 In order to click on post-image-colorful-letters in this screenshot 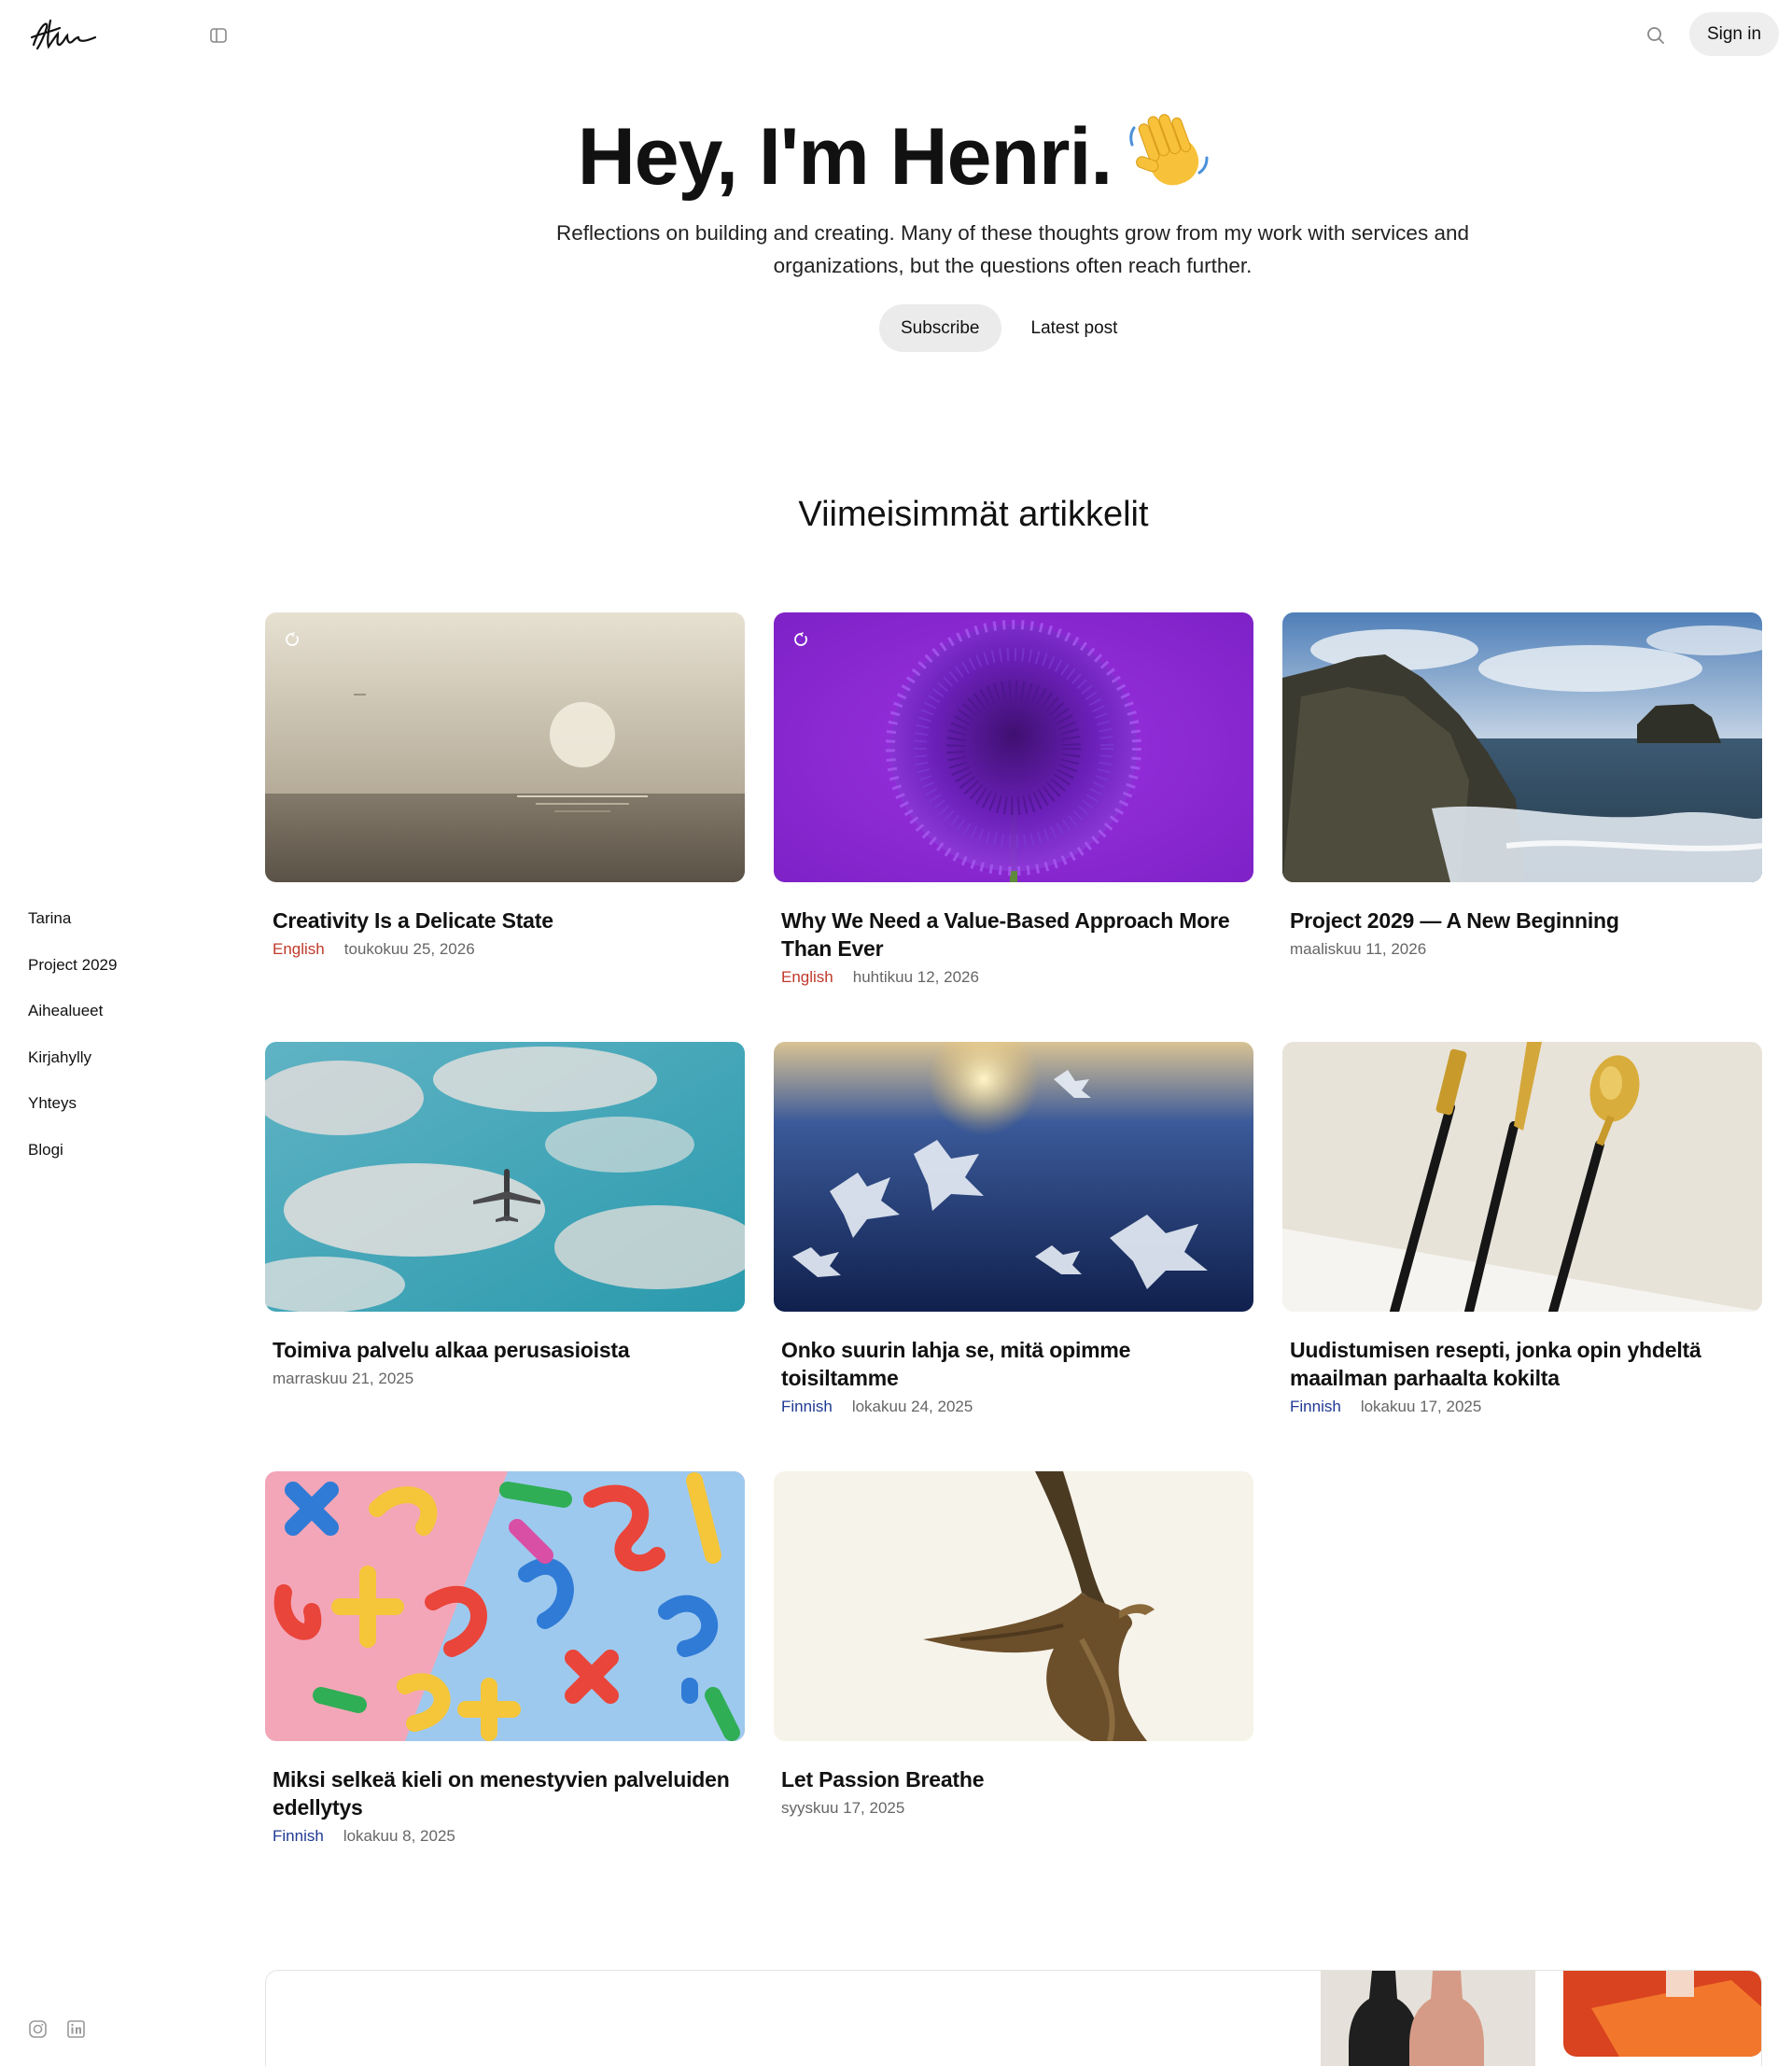, I will do `click(505, 1606)`.